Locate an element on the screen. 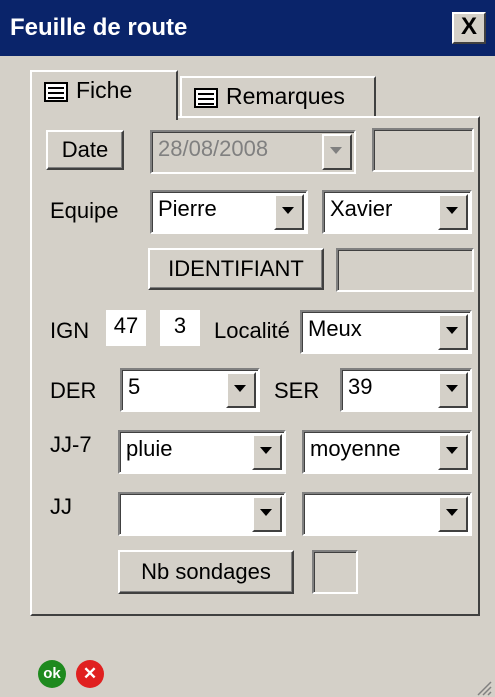 This screenshot has height=697, width=495. jj-intensity-select is located at coordinates (387, 514).